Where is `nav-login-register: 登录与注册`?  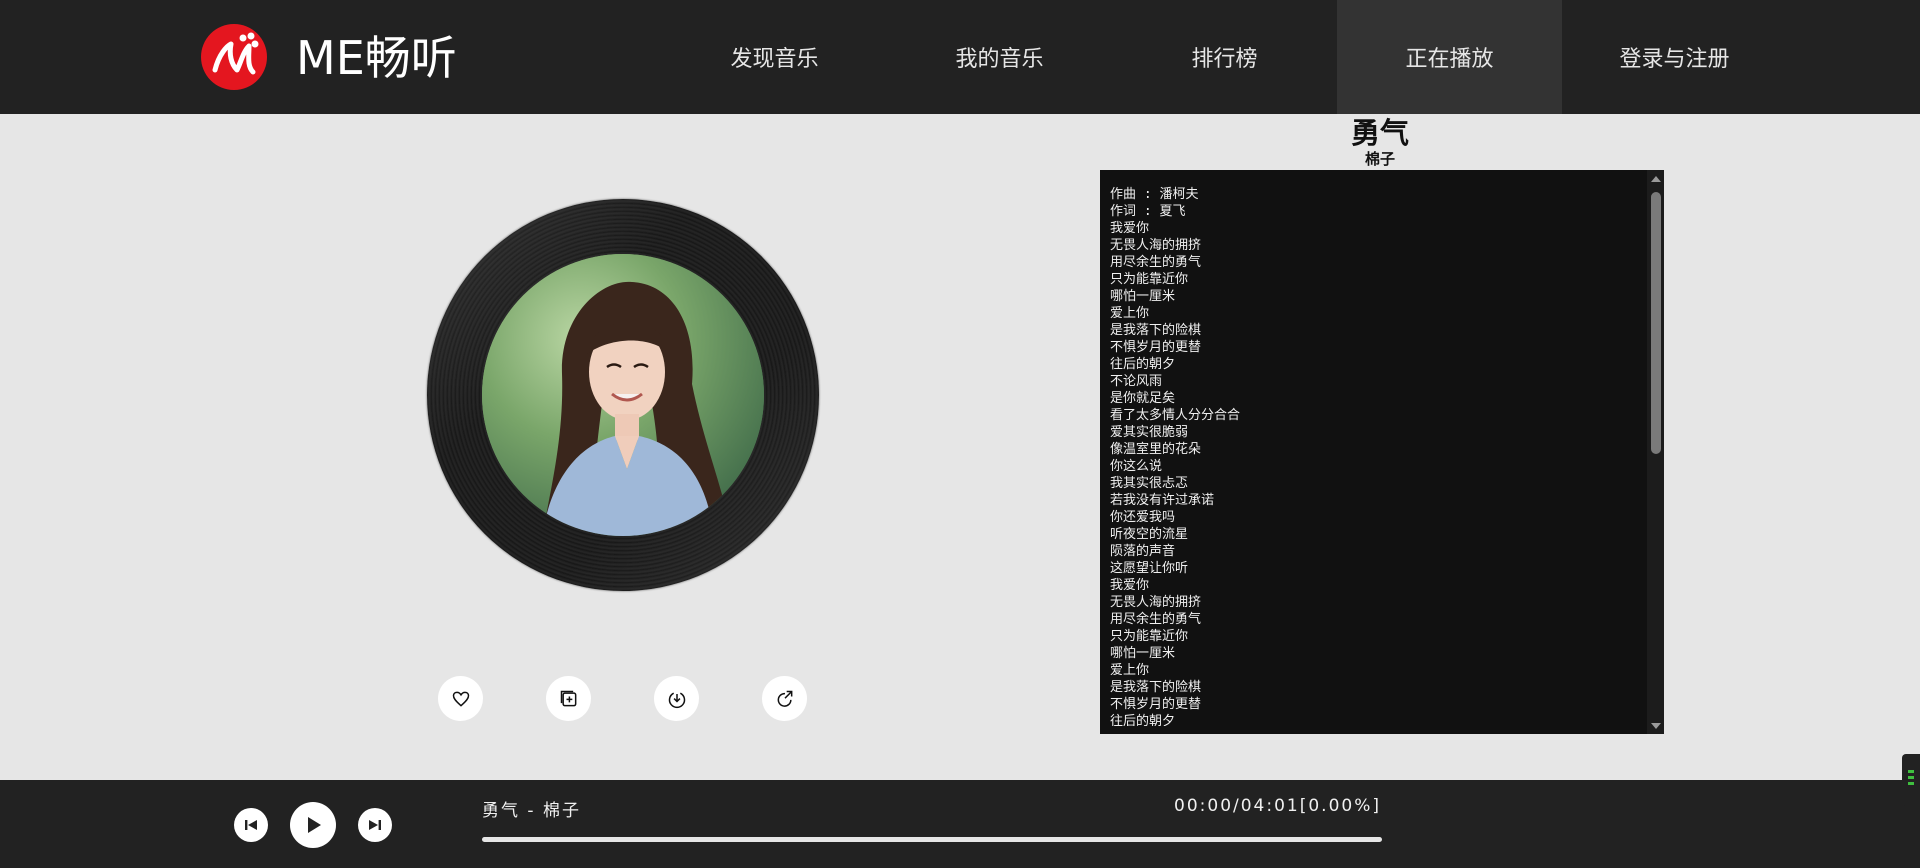 nav-login-register: 登录与注册 is located at coordinates (1674, 57).